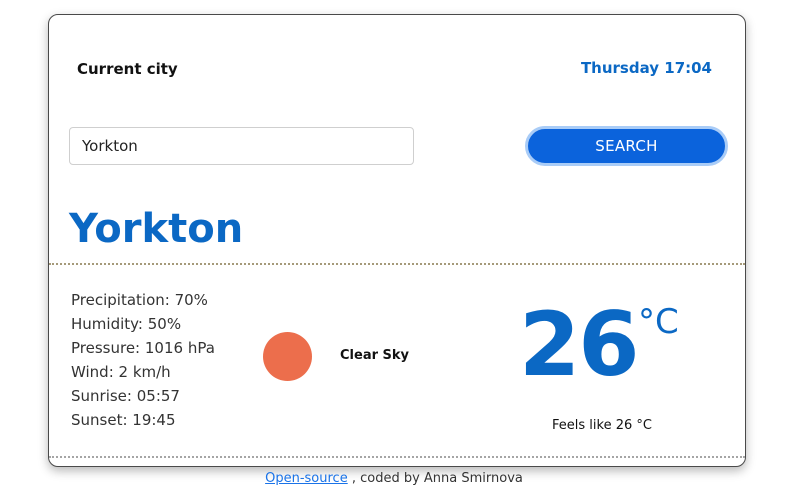 The width and height of the screenshot is (788, 495). I want to click on search-button: SEARCH, so click(626, 146).